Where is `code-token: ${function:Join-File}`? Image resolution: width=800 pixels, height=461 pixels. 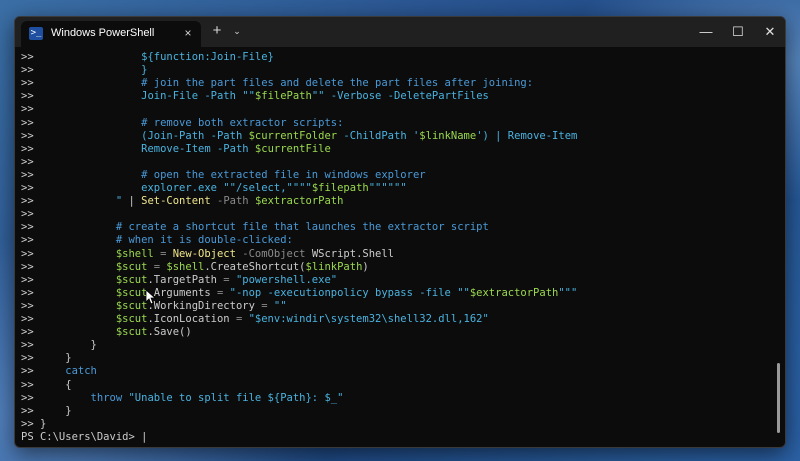 code-token: ${function:Join-File} is located at coordinates (207, 57).